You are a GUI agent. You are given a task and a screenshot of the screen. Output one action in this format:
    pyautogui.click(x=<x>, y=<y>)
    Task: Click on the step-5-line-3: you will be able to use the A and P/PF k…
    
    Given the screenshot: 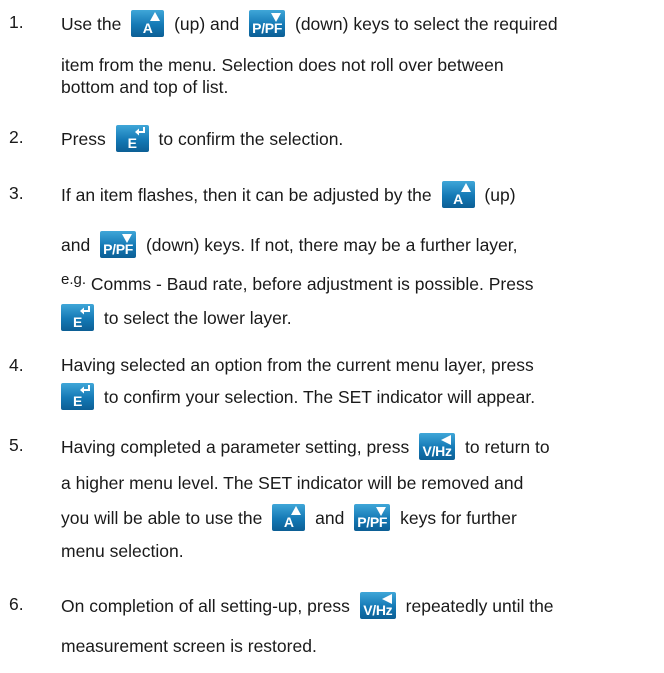 What is the action you would take?
    pyautogui.click(x=289, y=518)
    